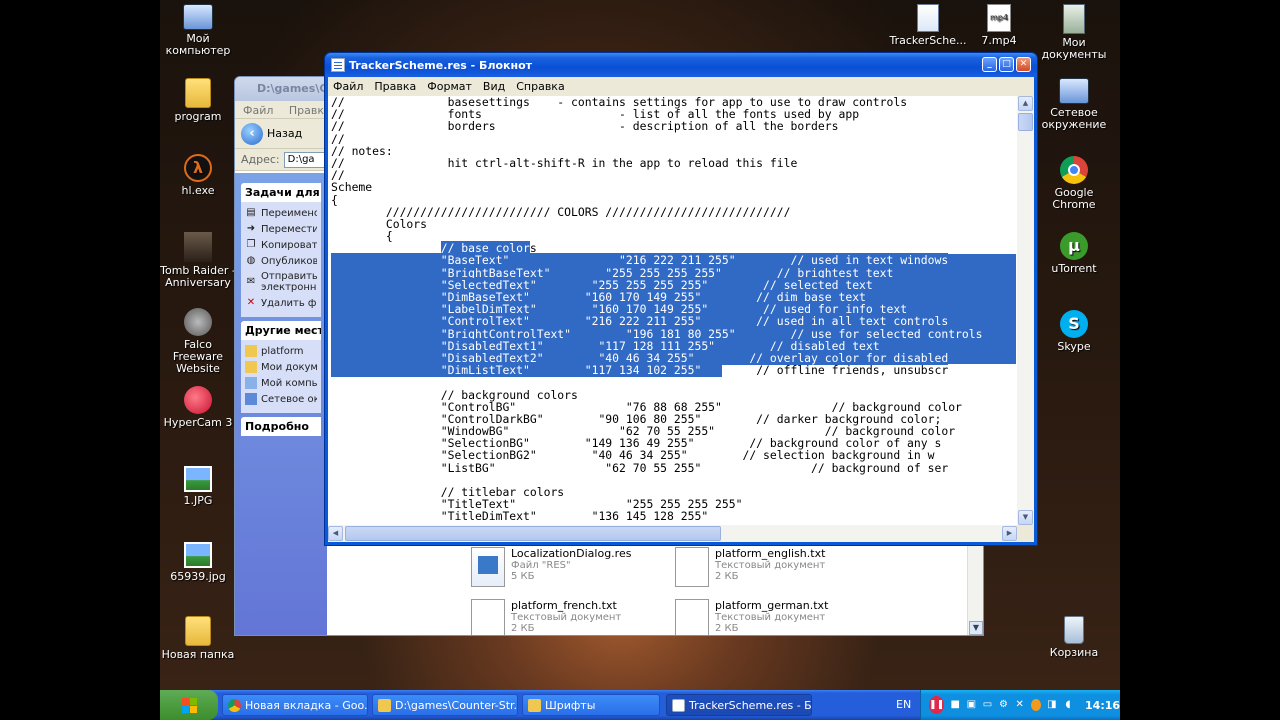  What do you see at coordinates (198, 479) in the screenshot?
I see `image-file-icon` at bounding box center [198, 479].